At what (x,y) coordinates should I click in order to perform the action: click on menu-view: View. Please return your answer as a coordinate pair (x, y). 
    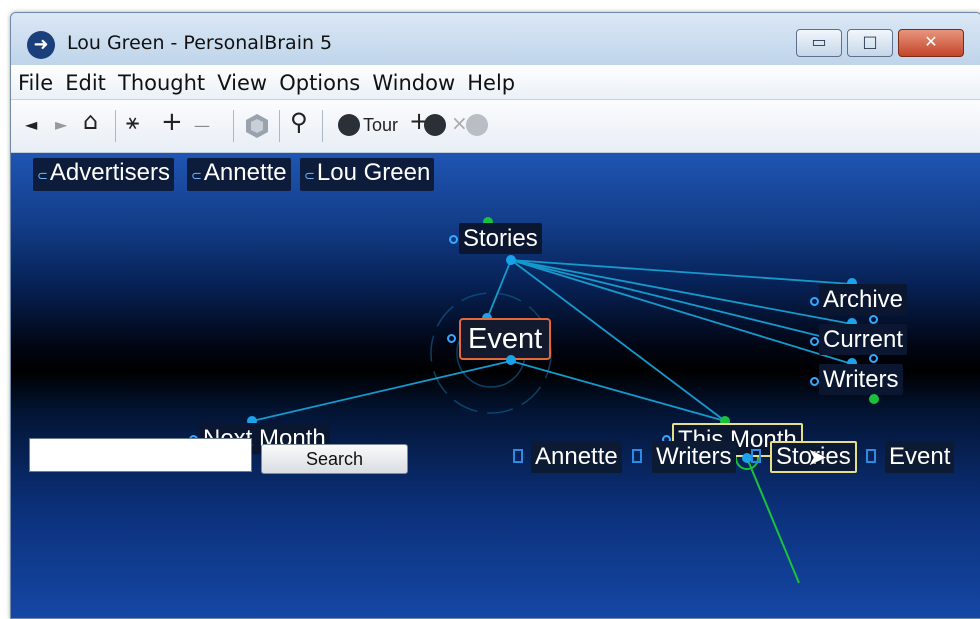
    Looking at the image, I should click on (242, 80).